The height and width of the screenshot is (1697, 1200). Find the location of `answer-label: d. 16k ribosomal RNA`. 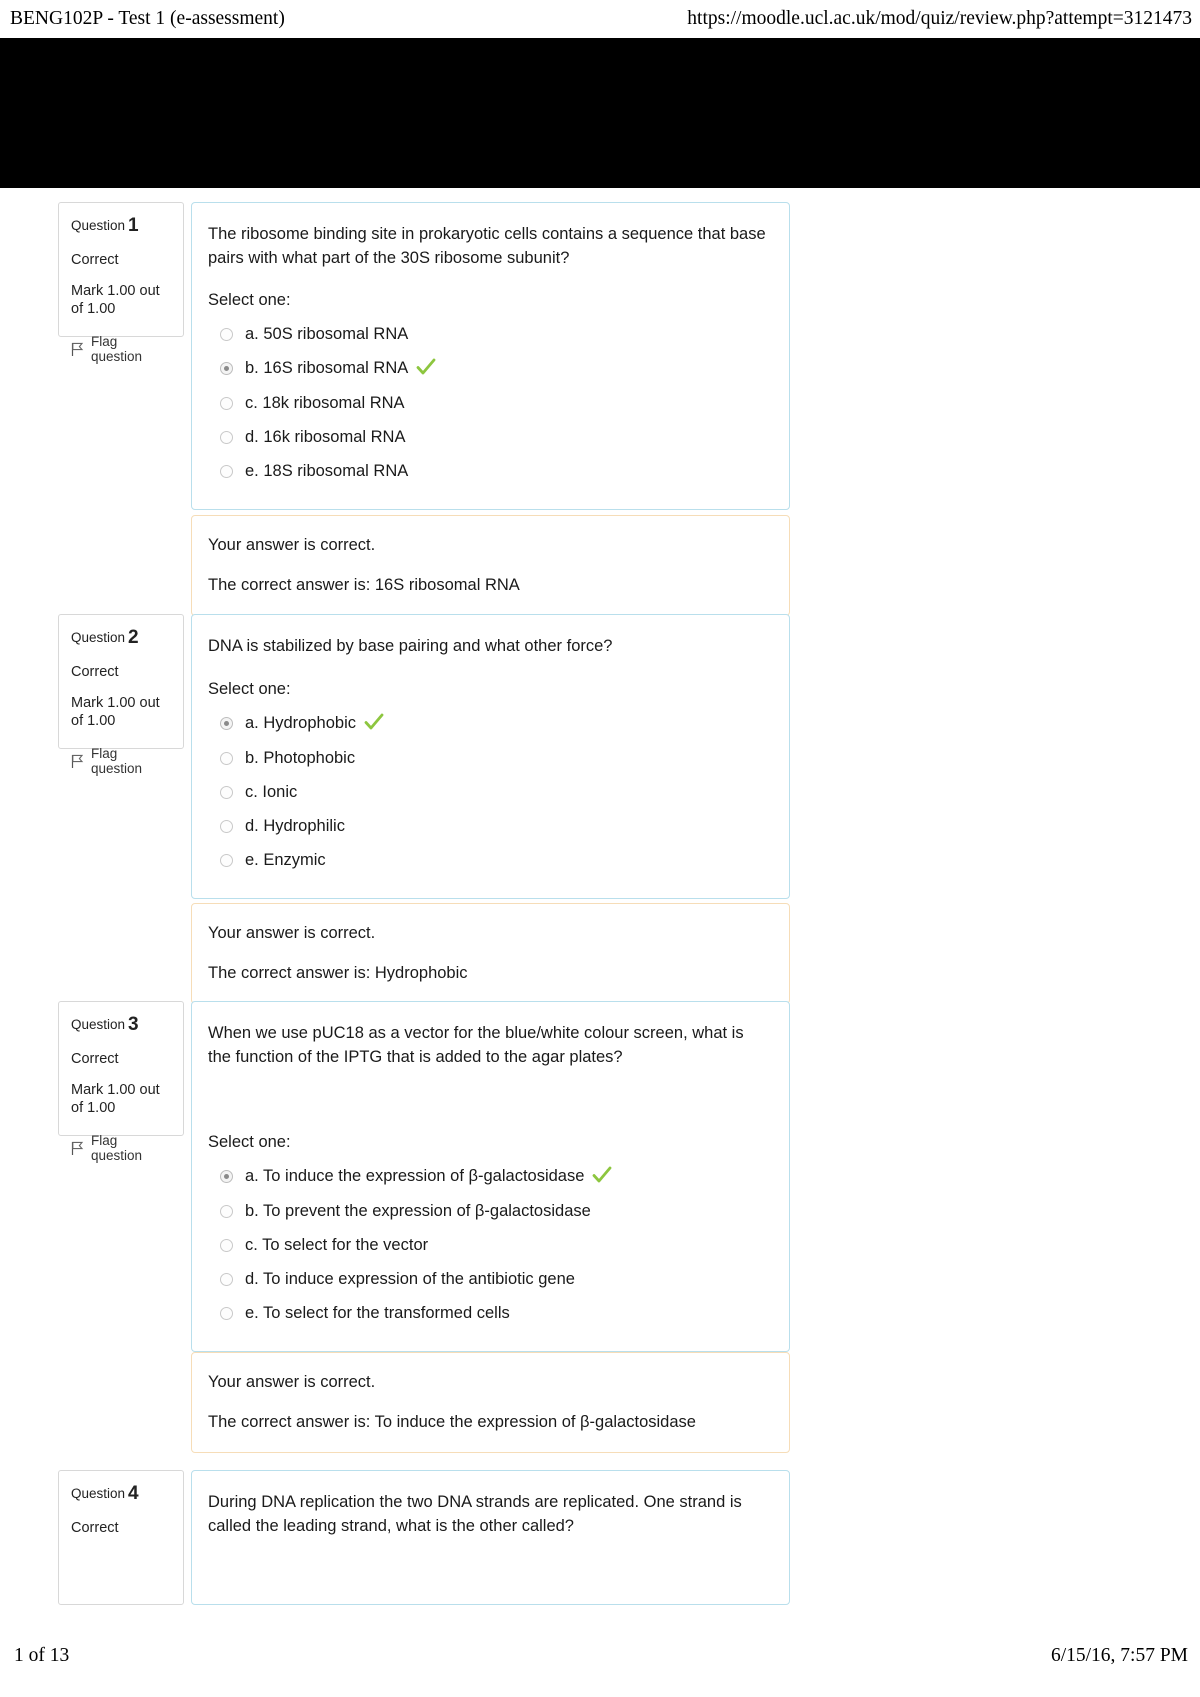

answer-label: d. 16k ribosomal RNA is located at coordinates (325, 437).